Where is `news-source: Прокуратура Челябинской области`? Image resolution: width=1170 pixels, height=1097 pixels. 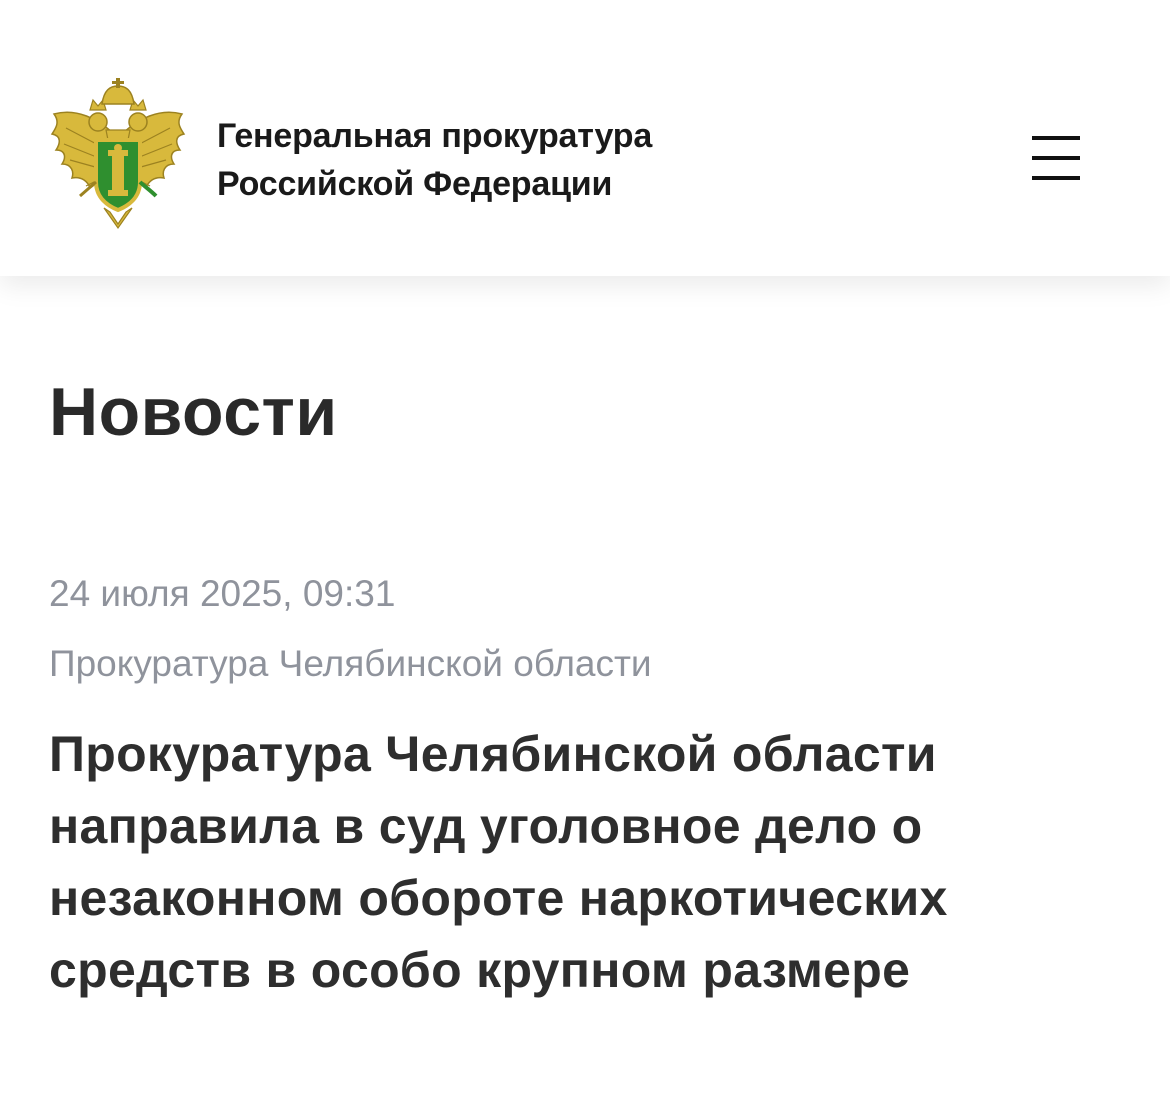 news-source: Прокуратура Челябинской области is located at coordinates (350, 664).